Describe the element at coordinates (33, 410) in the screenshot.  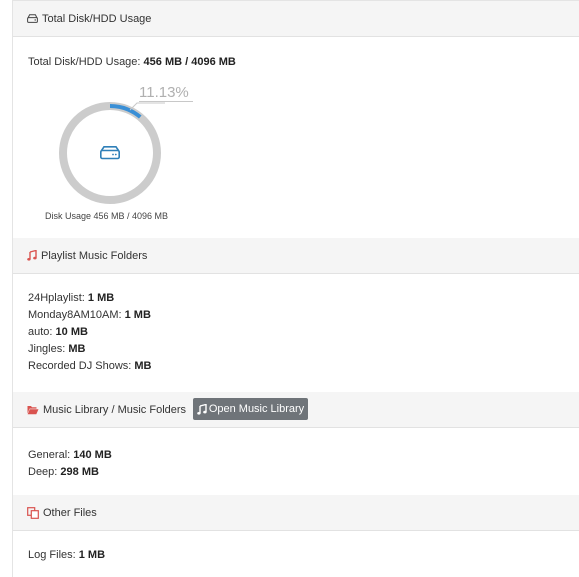
I see `folder-open-icon` at that location.